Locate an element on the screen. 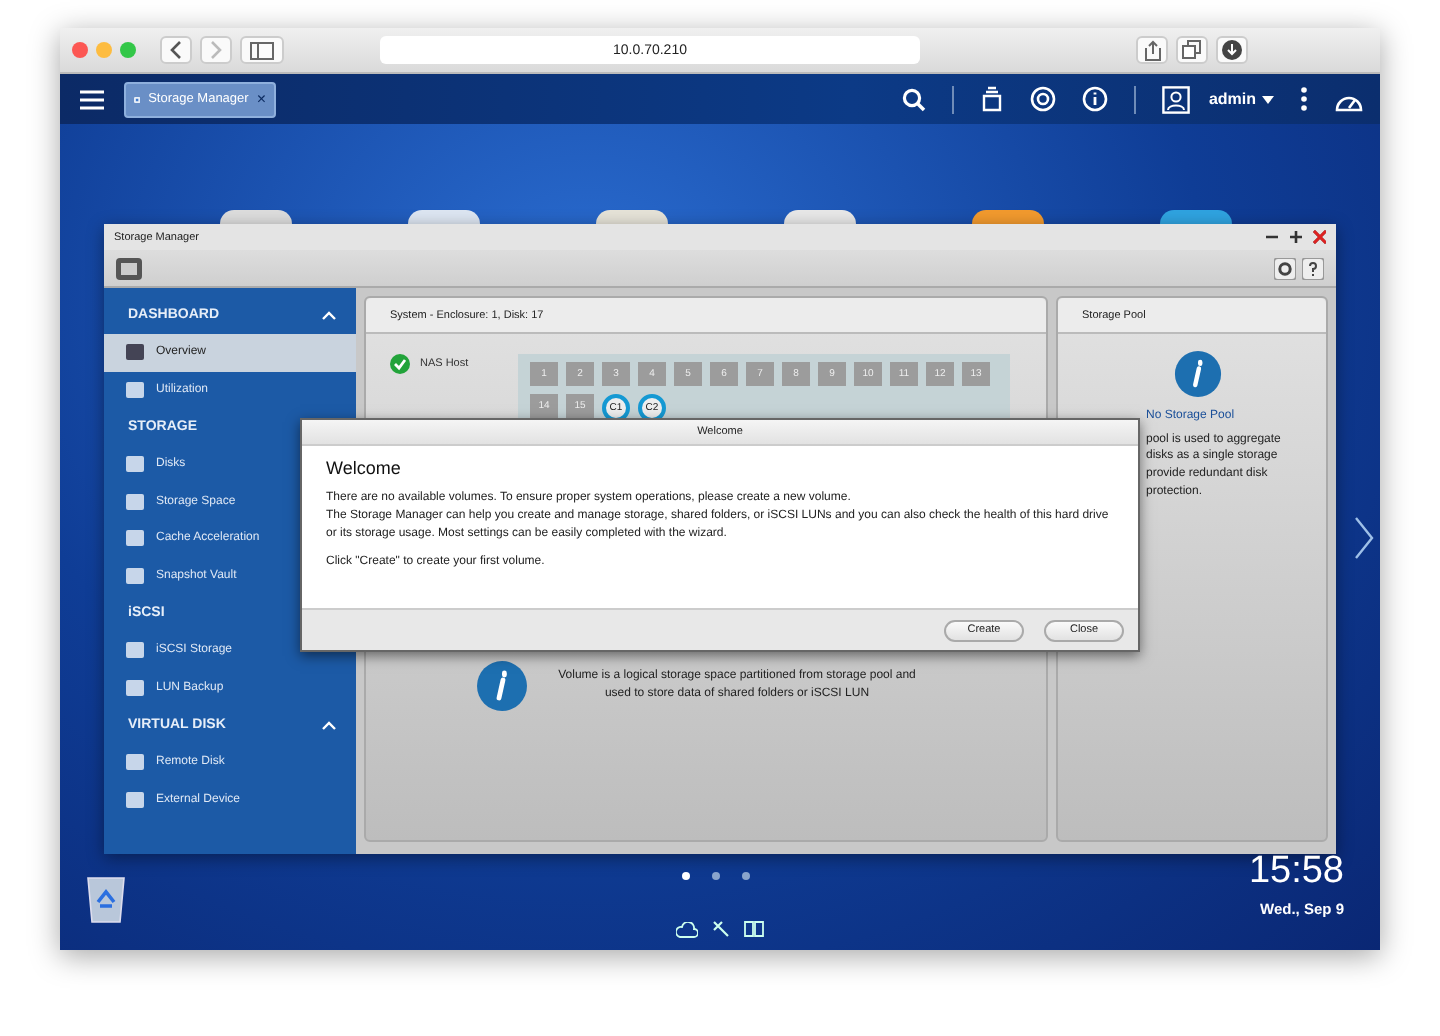 The height and width of the screenshot is (1036, 1440). user-icon is located at coordinates (1176, 99).